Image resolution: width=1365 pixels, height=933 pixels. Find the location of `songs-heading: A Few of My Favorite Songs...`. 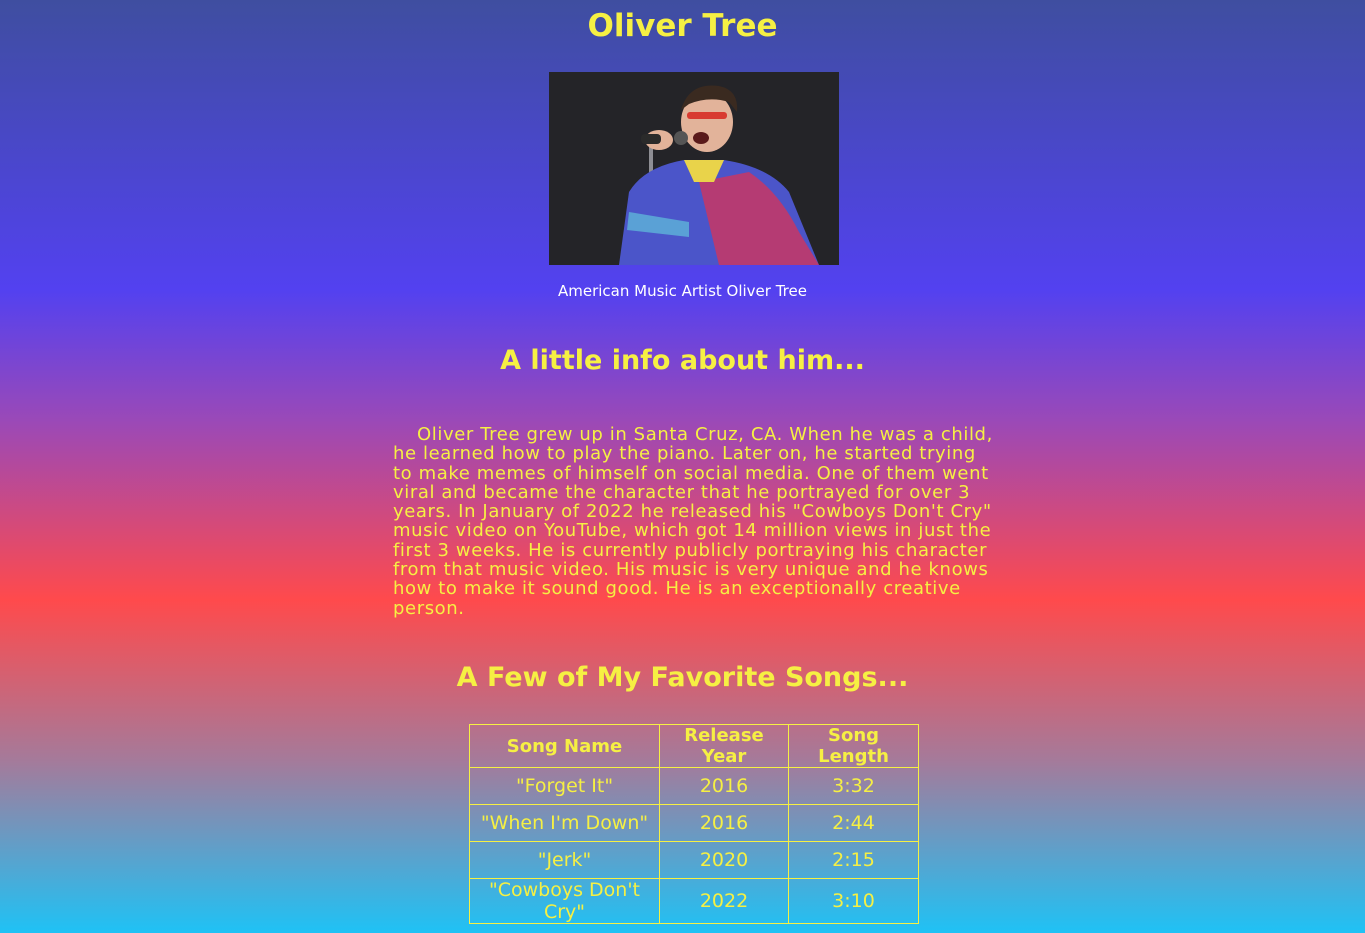

songs-heading: A Few of My Favorite Songs... is located at coordinates (682, 677).